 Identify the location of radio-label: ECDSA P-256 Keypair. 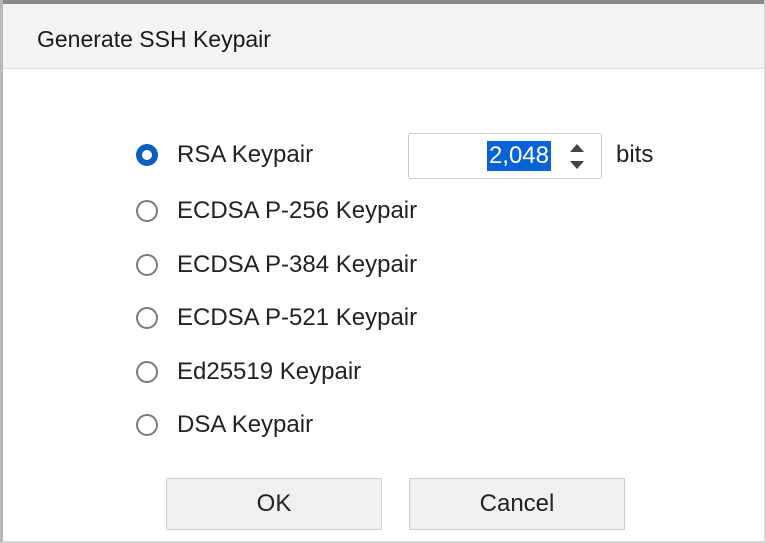
(297, 210).